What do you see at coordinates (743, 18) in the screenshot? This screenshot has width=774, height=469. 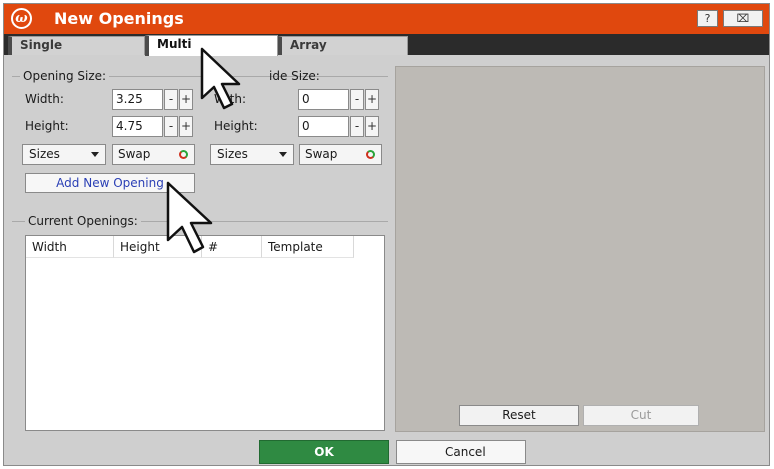 I see `close-icon: ⌧` at bounding box center [743, 18].